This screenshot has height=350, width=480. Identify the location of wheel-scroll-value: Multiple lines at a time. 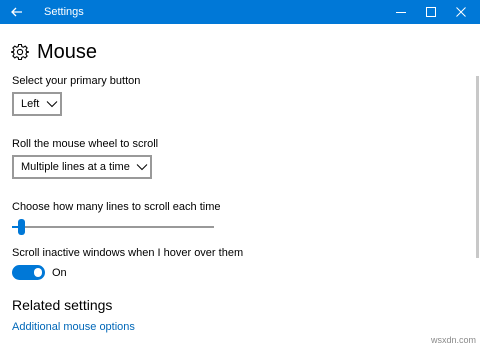
(75, 167).